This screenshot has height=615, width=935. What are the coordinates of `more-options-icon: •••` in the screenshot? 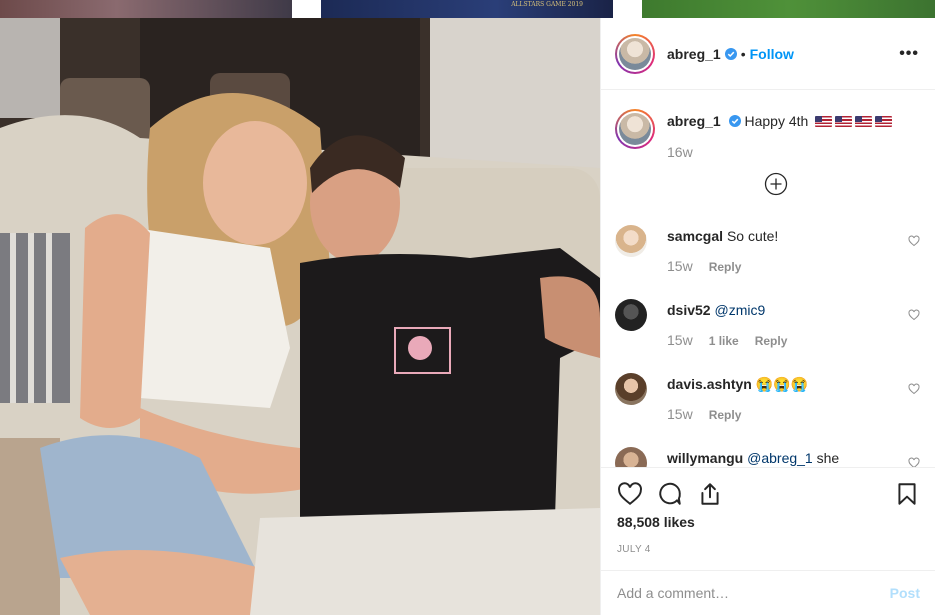 It's located at (909, 54).